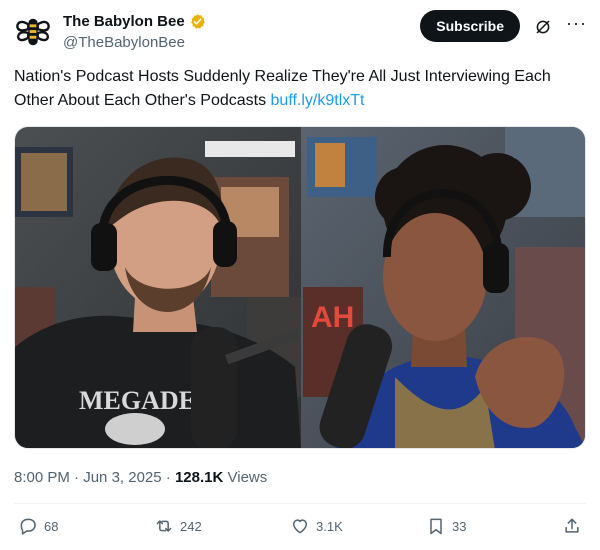 This screenshot has height=550, width=600. What do you see at coordinates (134, 42) in the screenshot?
I see `account-handle: @TheBabylonBee` at bounding box center [134, 42].